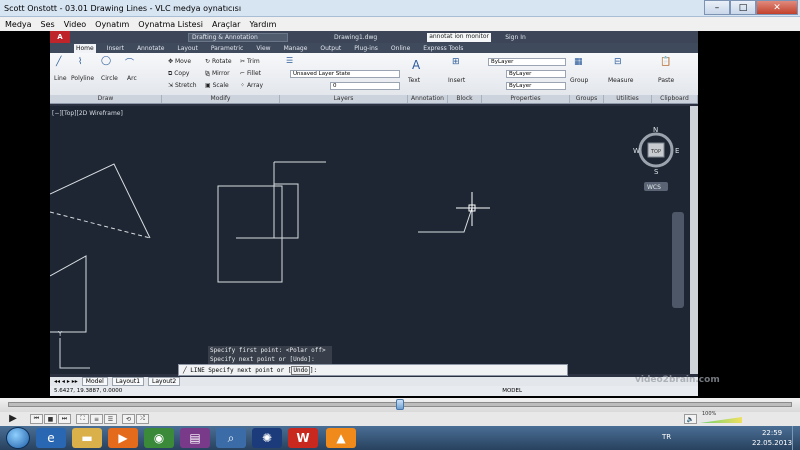 This screenshot has width=800, height=450. What do you see at coordinates (289, 60) in the screenshot?
I see `layer-properties-icon: ☰` at bounding box center [289, 60].